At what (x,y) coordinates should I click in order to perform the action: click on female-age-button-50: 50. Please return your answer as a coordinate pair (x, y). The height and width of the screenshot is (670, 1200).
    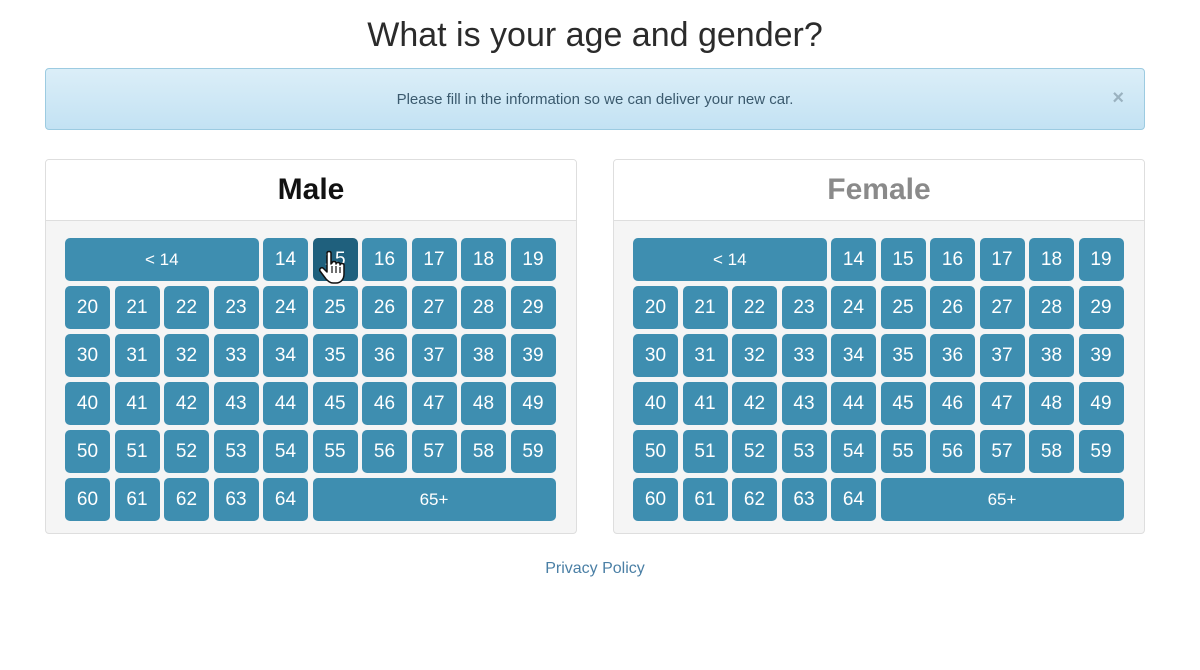
    Looking at the image, I should click on (655, 451).